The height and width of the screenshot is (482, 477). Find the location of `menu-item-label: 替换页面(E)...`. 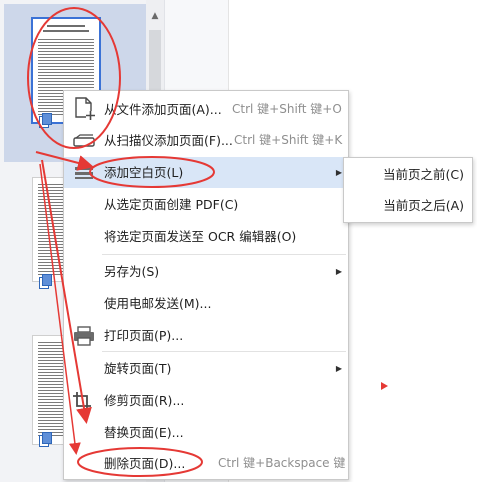

menu-item-label: 替换页面(E)... is located at coordinates (144, 432).